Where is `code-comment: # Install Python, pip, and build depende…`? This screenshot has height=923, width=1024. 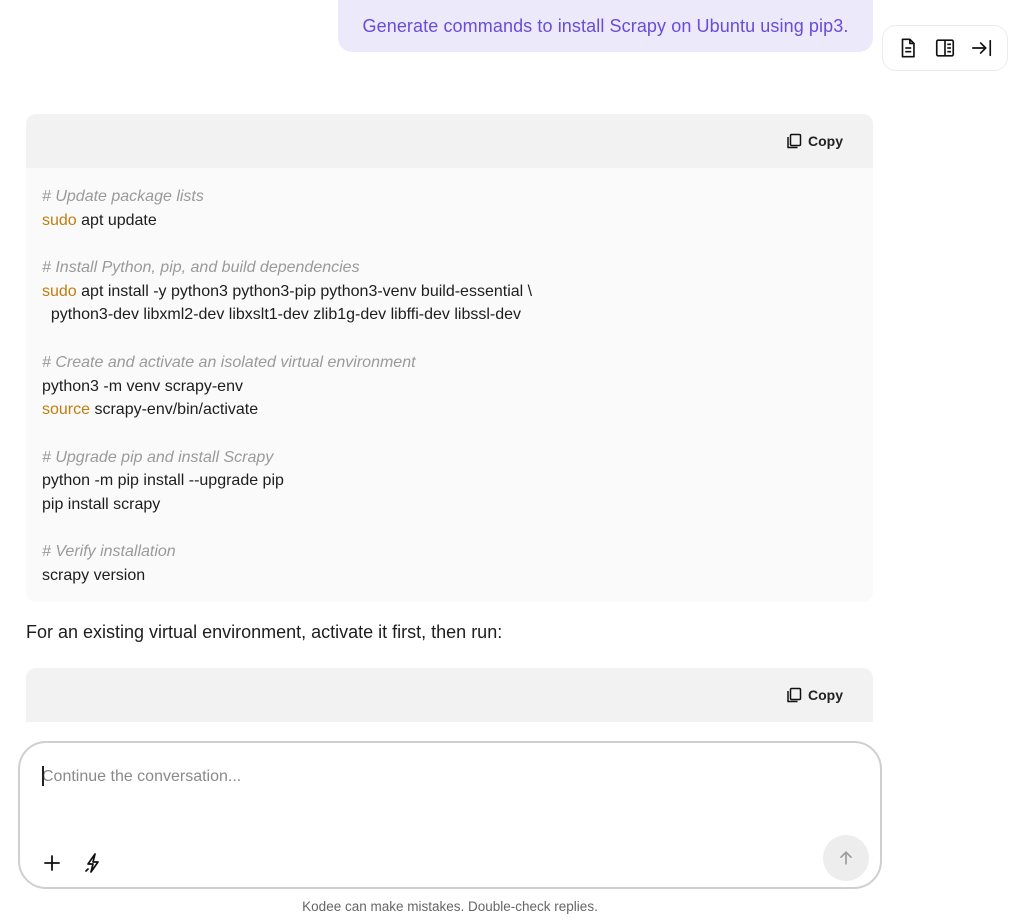
code-comment: # Install Python, pip, and build depende… is located at coordinates (201, 268).